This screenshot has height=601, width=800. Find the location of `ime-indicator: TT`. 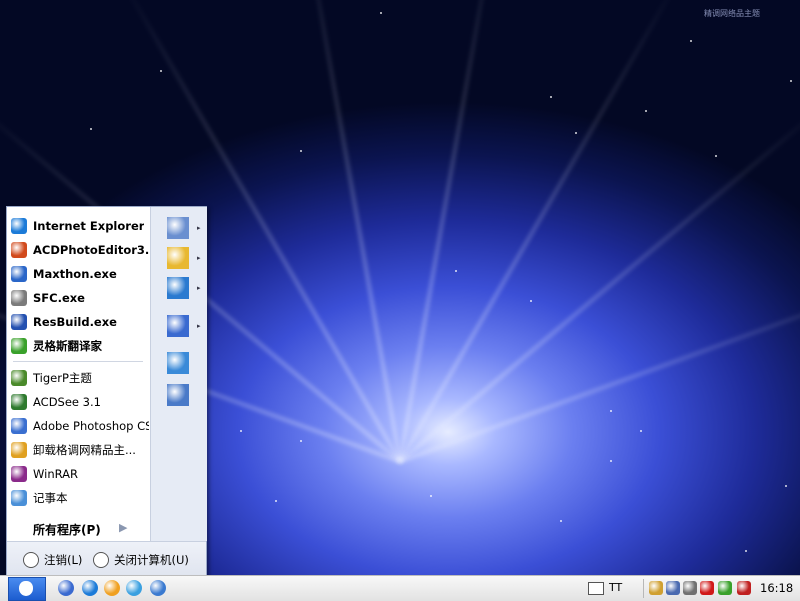

ime-indicator: TT is located at coordinates (615, 587).